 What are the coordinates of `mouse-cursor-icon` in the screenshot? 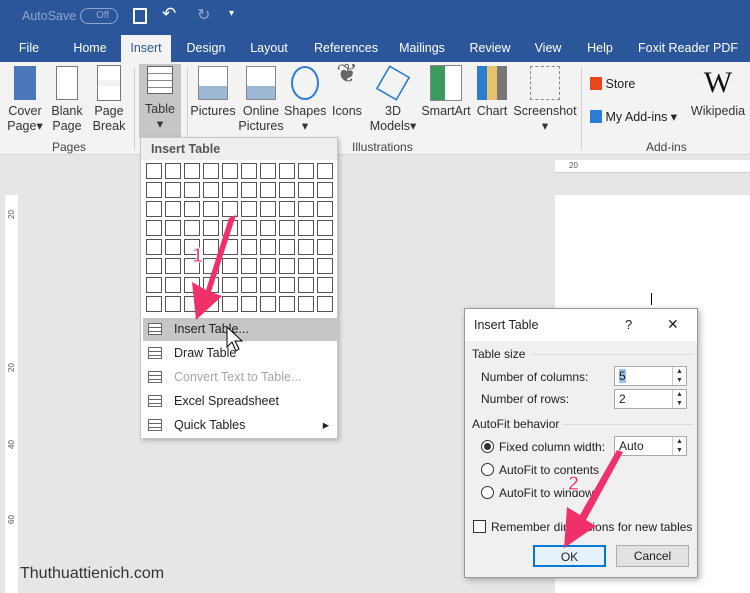 It's located at (235, 338).